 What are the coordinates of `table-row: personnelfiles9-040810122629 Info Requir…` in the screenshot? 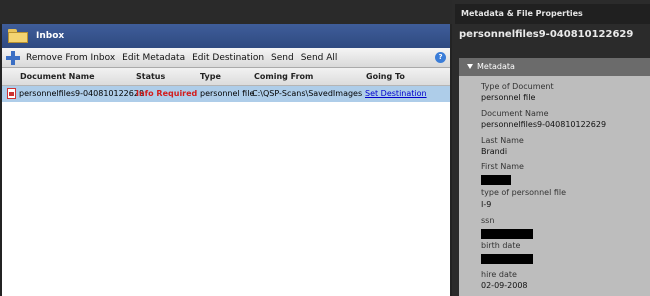 It's located at (226, 94).